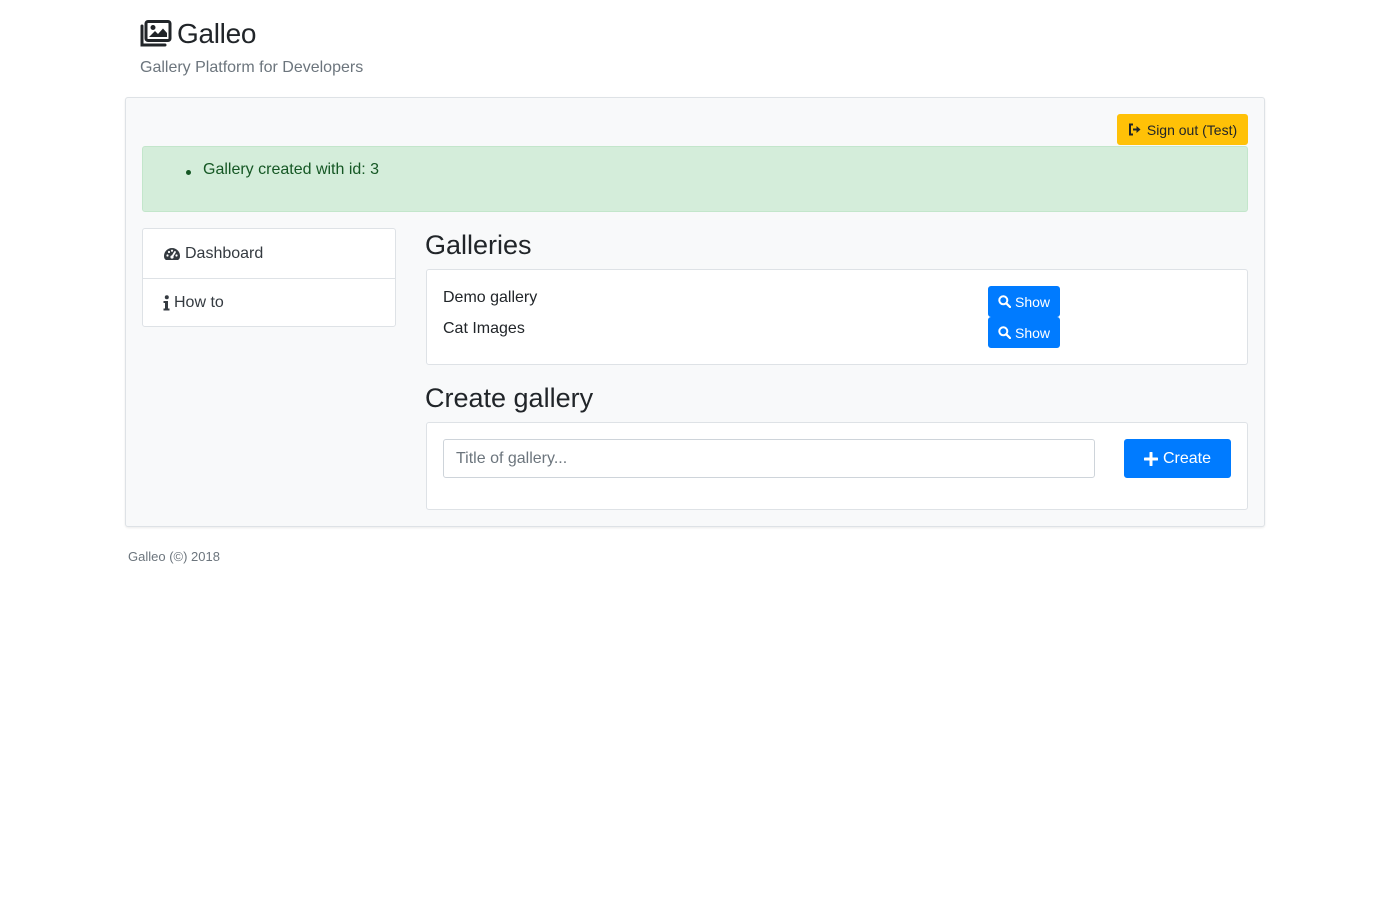  Describe the element at coordinates (490, 297) in the screenshot. I see `gallery-name: Demo gallery` at that location.